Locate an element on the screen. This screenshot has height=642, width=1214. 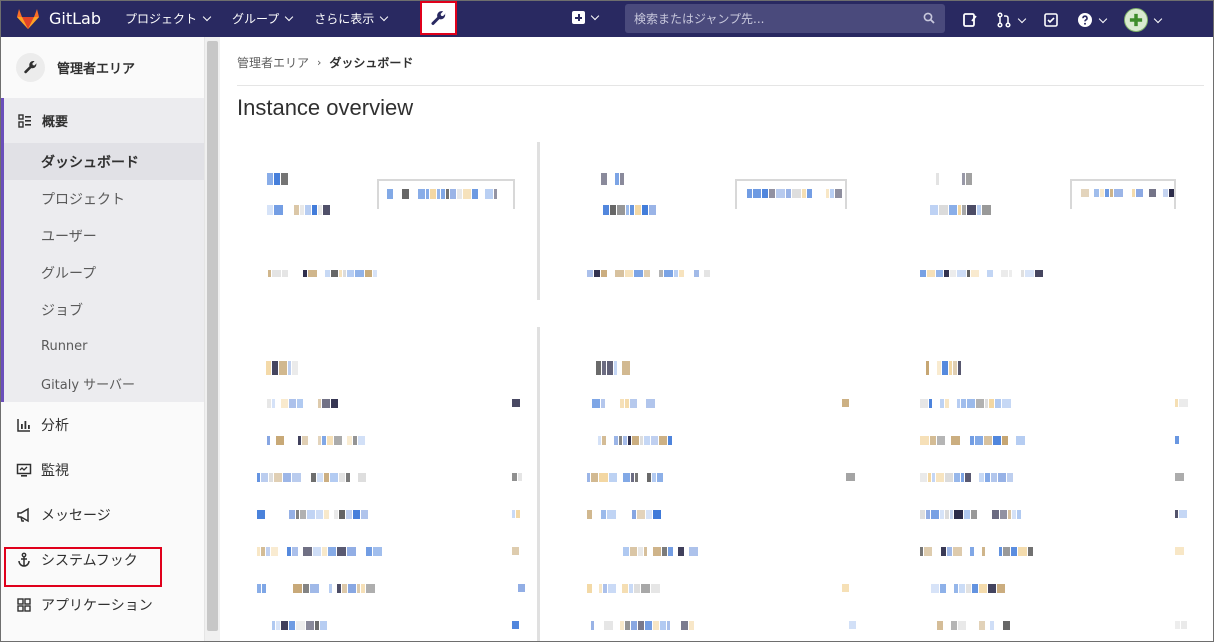
admin-avatar is located at coordinates (30, 67).